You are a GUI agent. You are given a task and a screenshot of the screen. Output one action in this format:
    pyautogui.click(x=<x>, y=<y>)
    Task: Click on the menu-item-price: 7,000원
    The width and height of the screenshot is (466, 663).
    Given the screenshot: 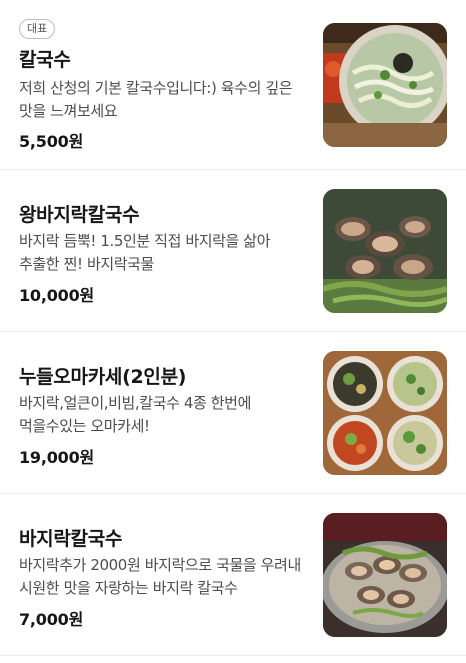 What is the action you would take?
    pyautogui.click(x=51, y=619)
    